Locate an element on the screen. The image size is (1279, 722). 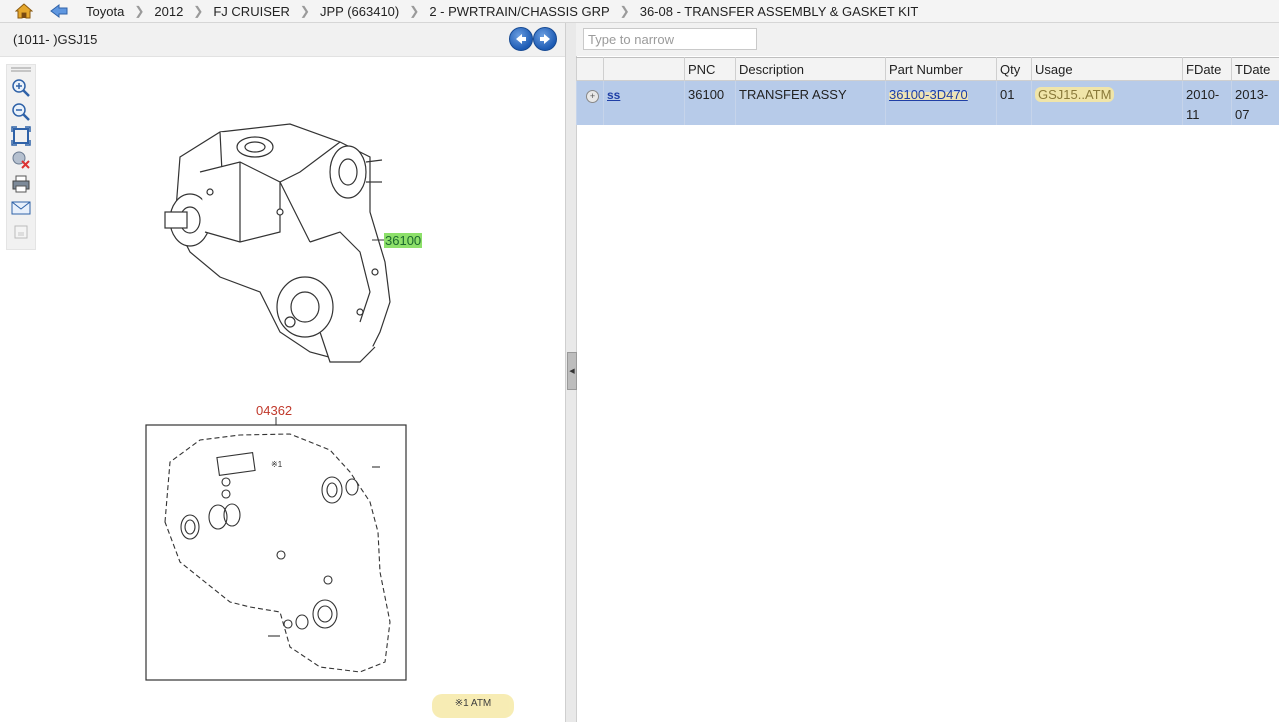
home-icon is located at coordinates (24, 11).